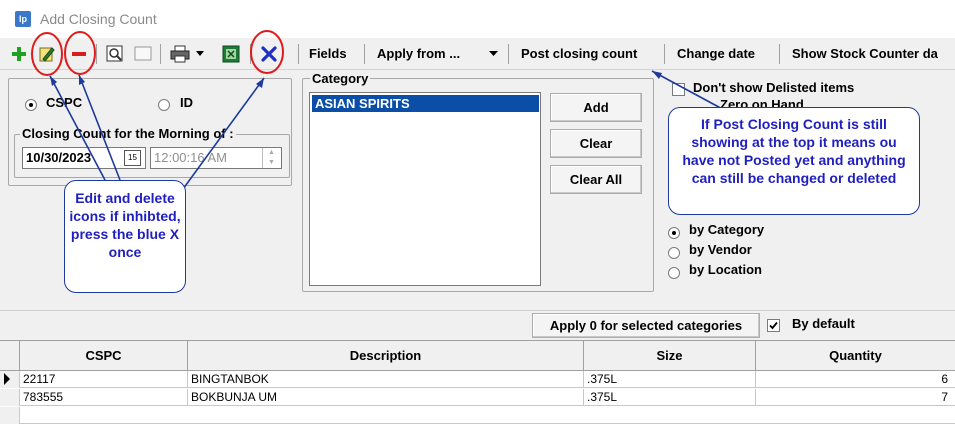 The width and height of the screenshot is (955, 424). What do you see at coordinates (716, 54) in the screenshot?
I see `change-date-button: Change date` at bounding box center [716, 54].